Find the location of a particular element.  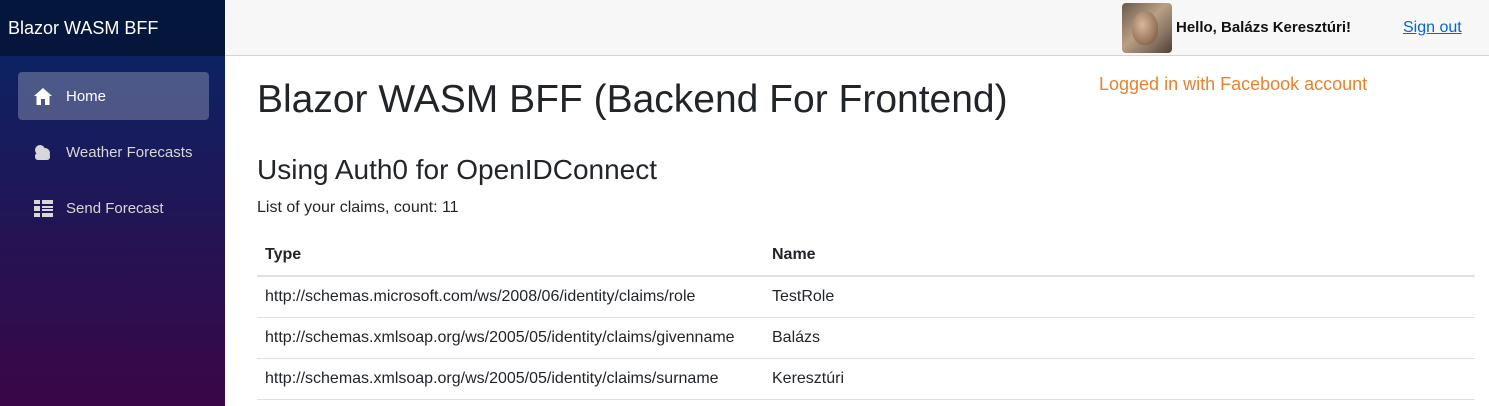

login-note: Logged in with Facebook account is located at coordinates (1233, 84).